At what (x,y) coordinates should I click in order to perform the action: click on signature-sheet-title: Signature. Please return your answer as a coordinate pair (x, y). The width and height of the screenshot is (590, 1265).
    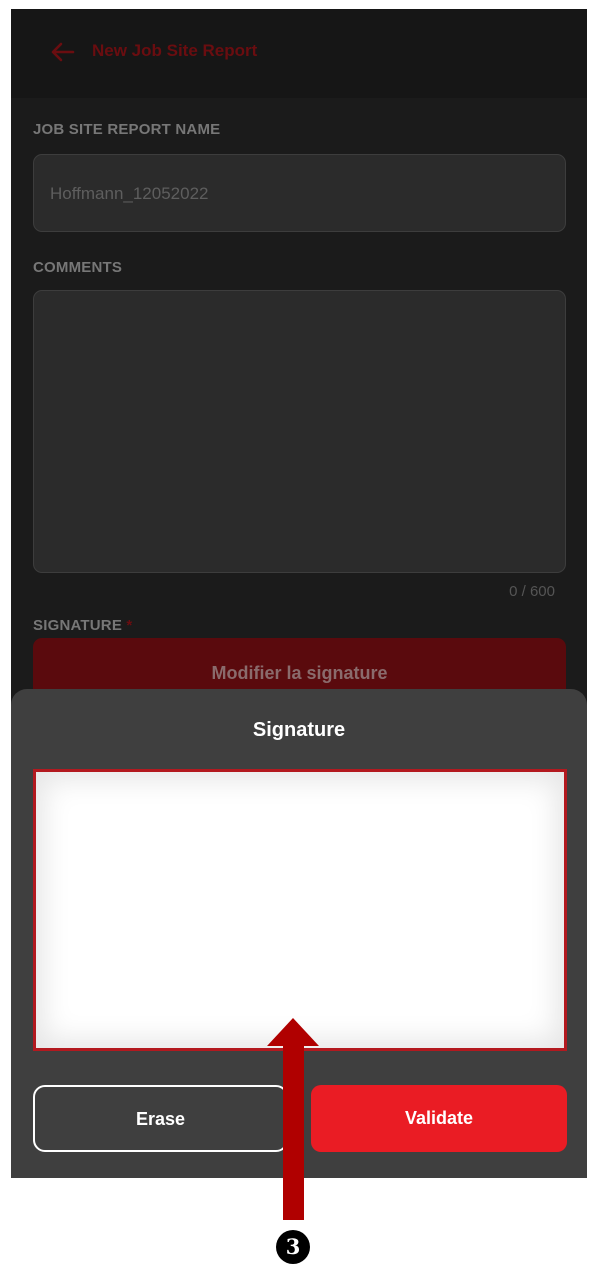
    Looking at the image, I should click on (299, 730).